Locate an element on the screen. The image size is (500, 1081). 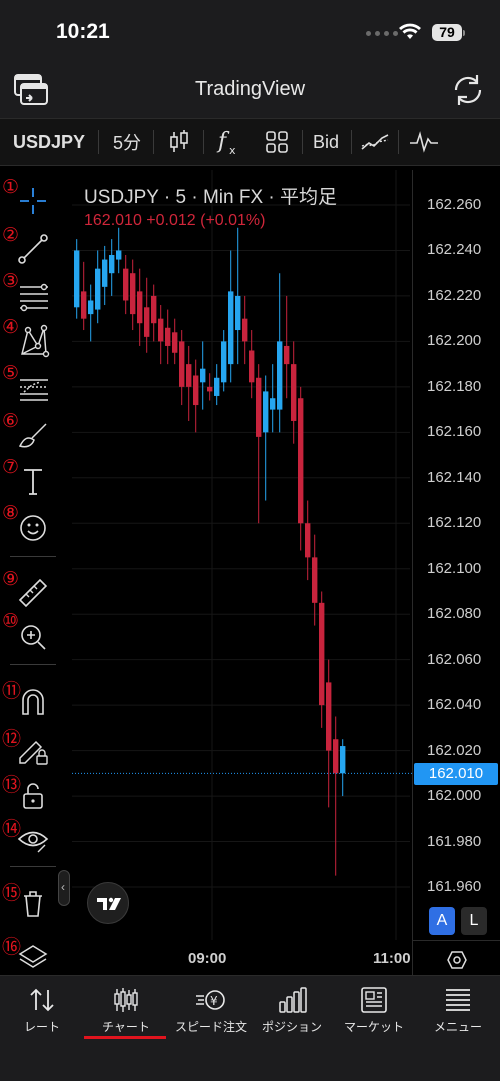
log-scale-button: L is located at coordinates (474, 921).